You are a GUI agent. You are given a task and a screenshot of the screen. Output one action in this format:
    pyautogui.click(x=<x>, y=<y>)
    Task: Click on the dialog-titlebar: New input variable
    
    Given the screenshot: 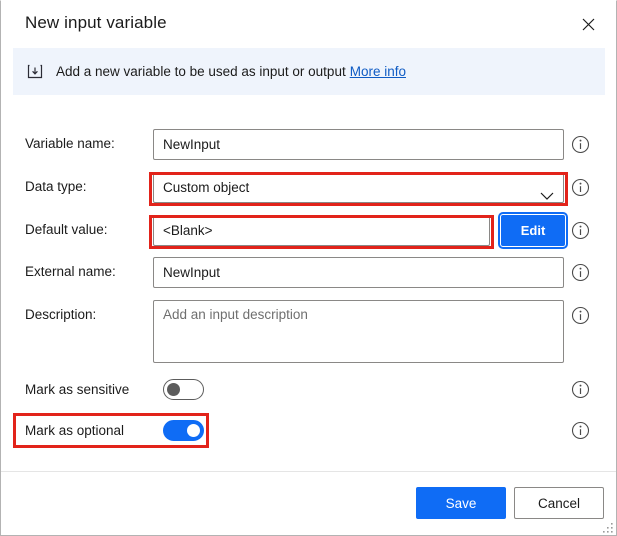 What is the action you would take?
    pyautogui.click(x=308, y=24)
    